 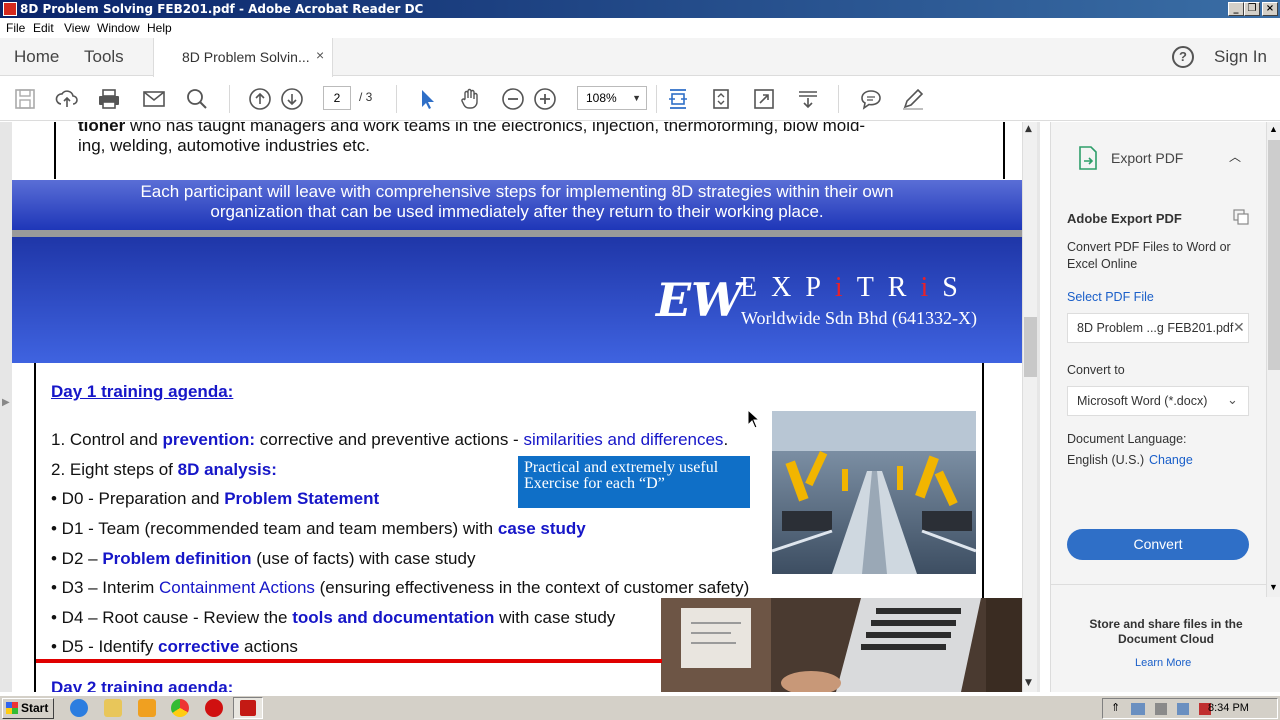 I want to click on chevron-down-icon: ⌄, so click(x=1232, y=399).